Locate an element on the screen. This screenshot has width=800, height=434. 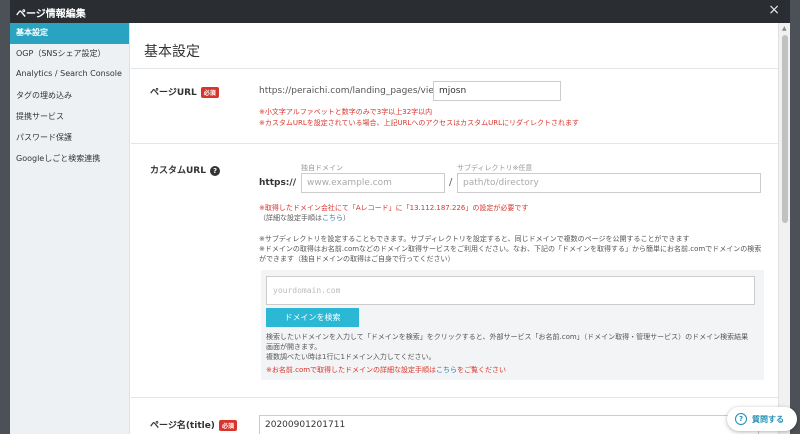
close-icon: × is located at coordinates (774, 10).